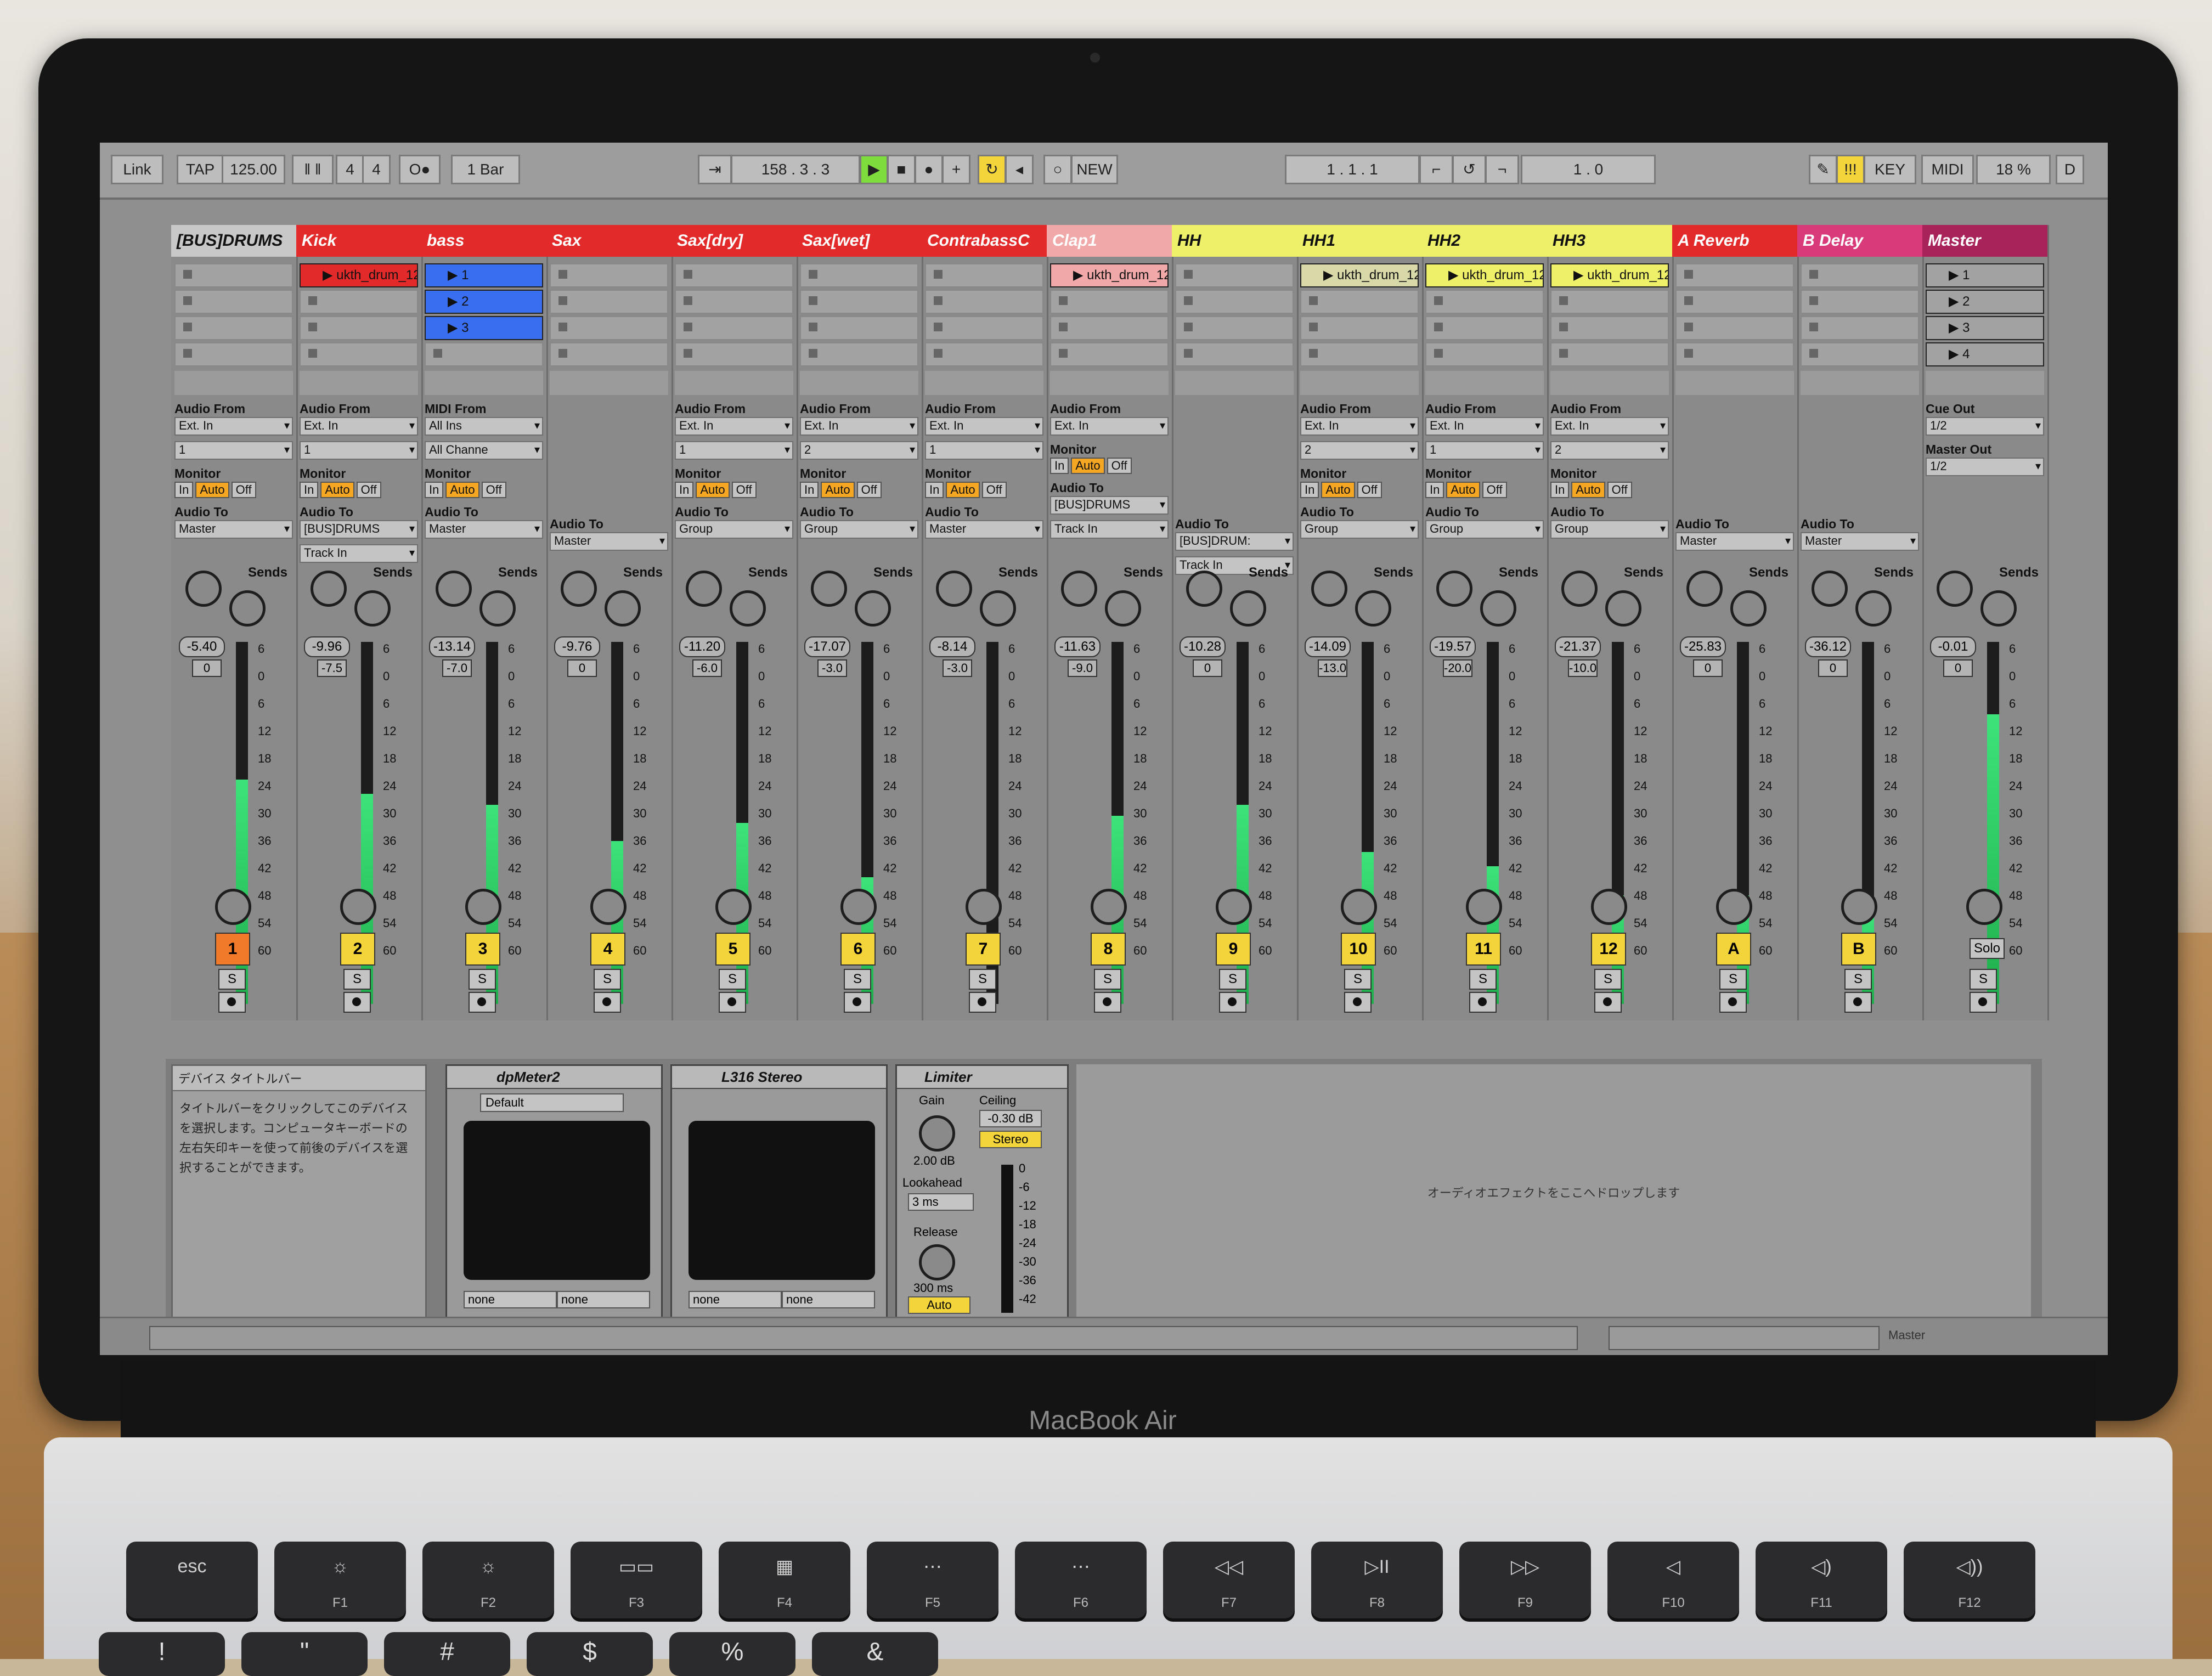 Image resolution: width=2212 pixels, height=1676 pixels. Describe the element at coordinates (992, 169) in the screenshot. I see `automation-arm-button: ↻` at that location.